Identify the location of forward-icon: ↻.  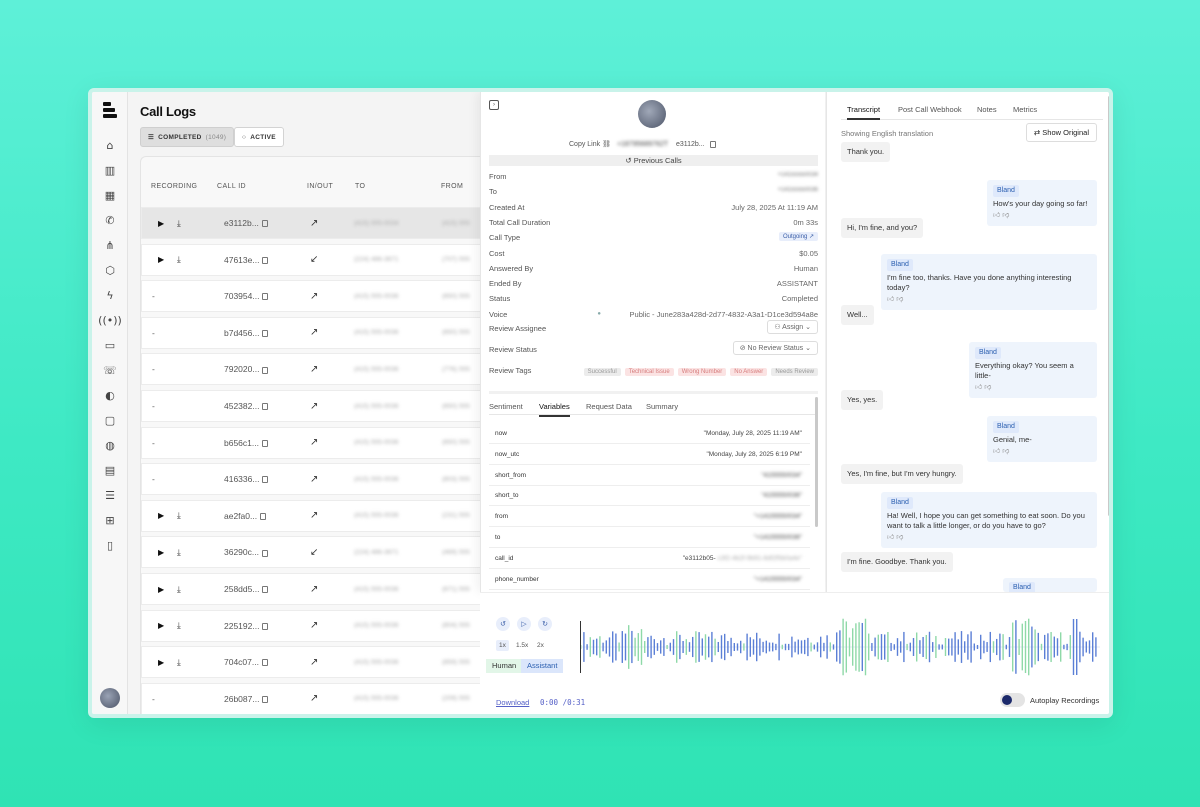
(545, 624).